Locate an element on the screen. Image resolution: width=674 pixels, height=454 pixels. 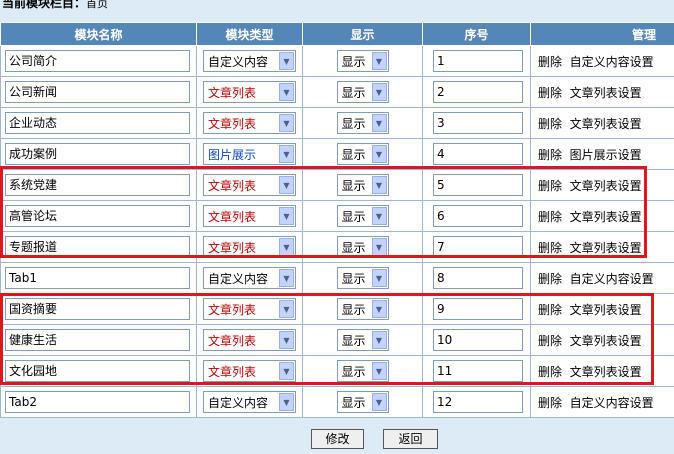
module-name-input: 国资摘要 is located at coordinates (97, 309).